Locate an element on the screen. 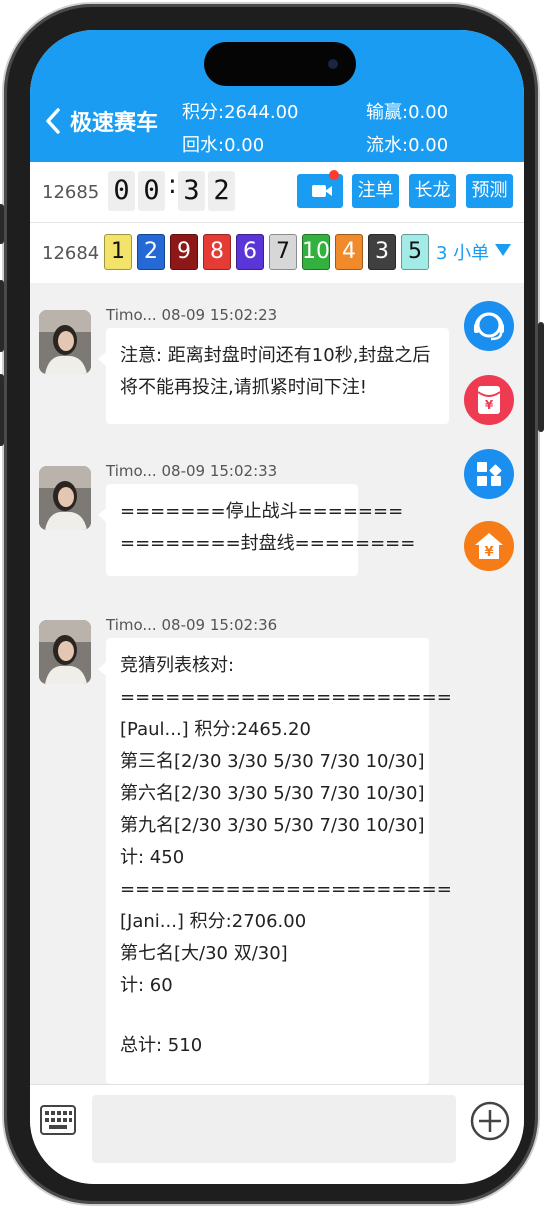  message-time: 08-09 15:02:36 is located at coordinates (219, 625).